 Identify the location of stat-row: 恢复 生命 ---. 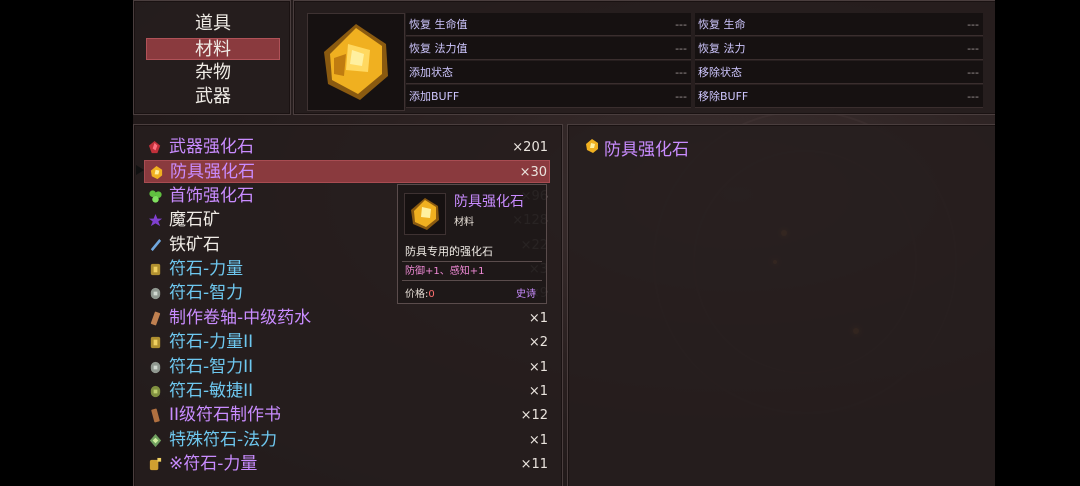
(839, 24).